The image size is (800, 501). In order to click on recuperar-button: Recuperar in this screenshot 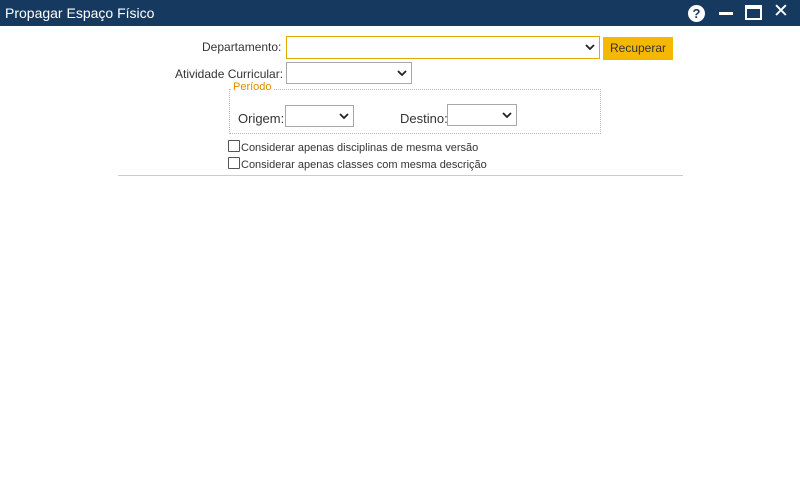, I will do `click(638, 48)`.